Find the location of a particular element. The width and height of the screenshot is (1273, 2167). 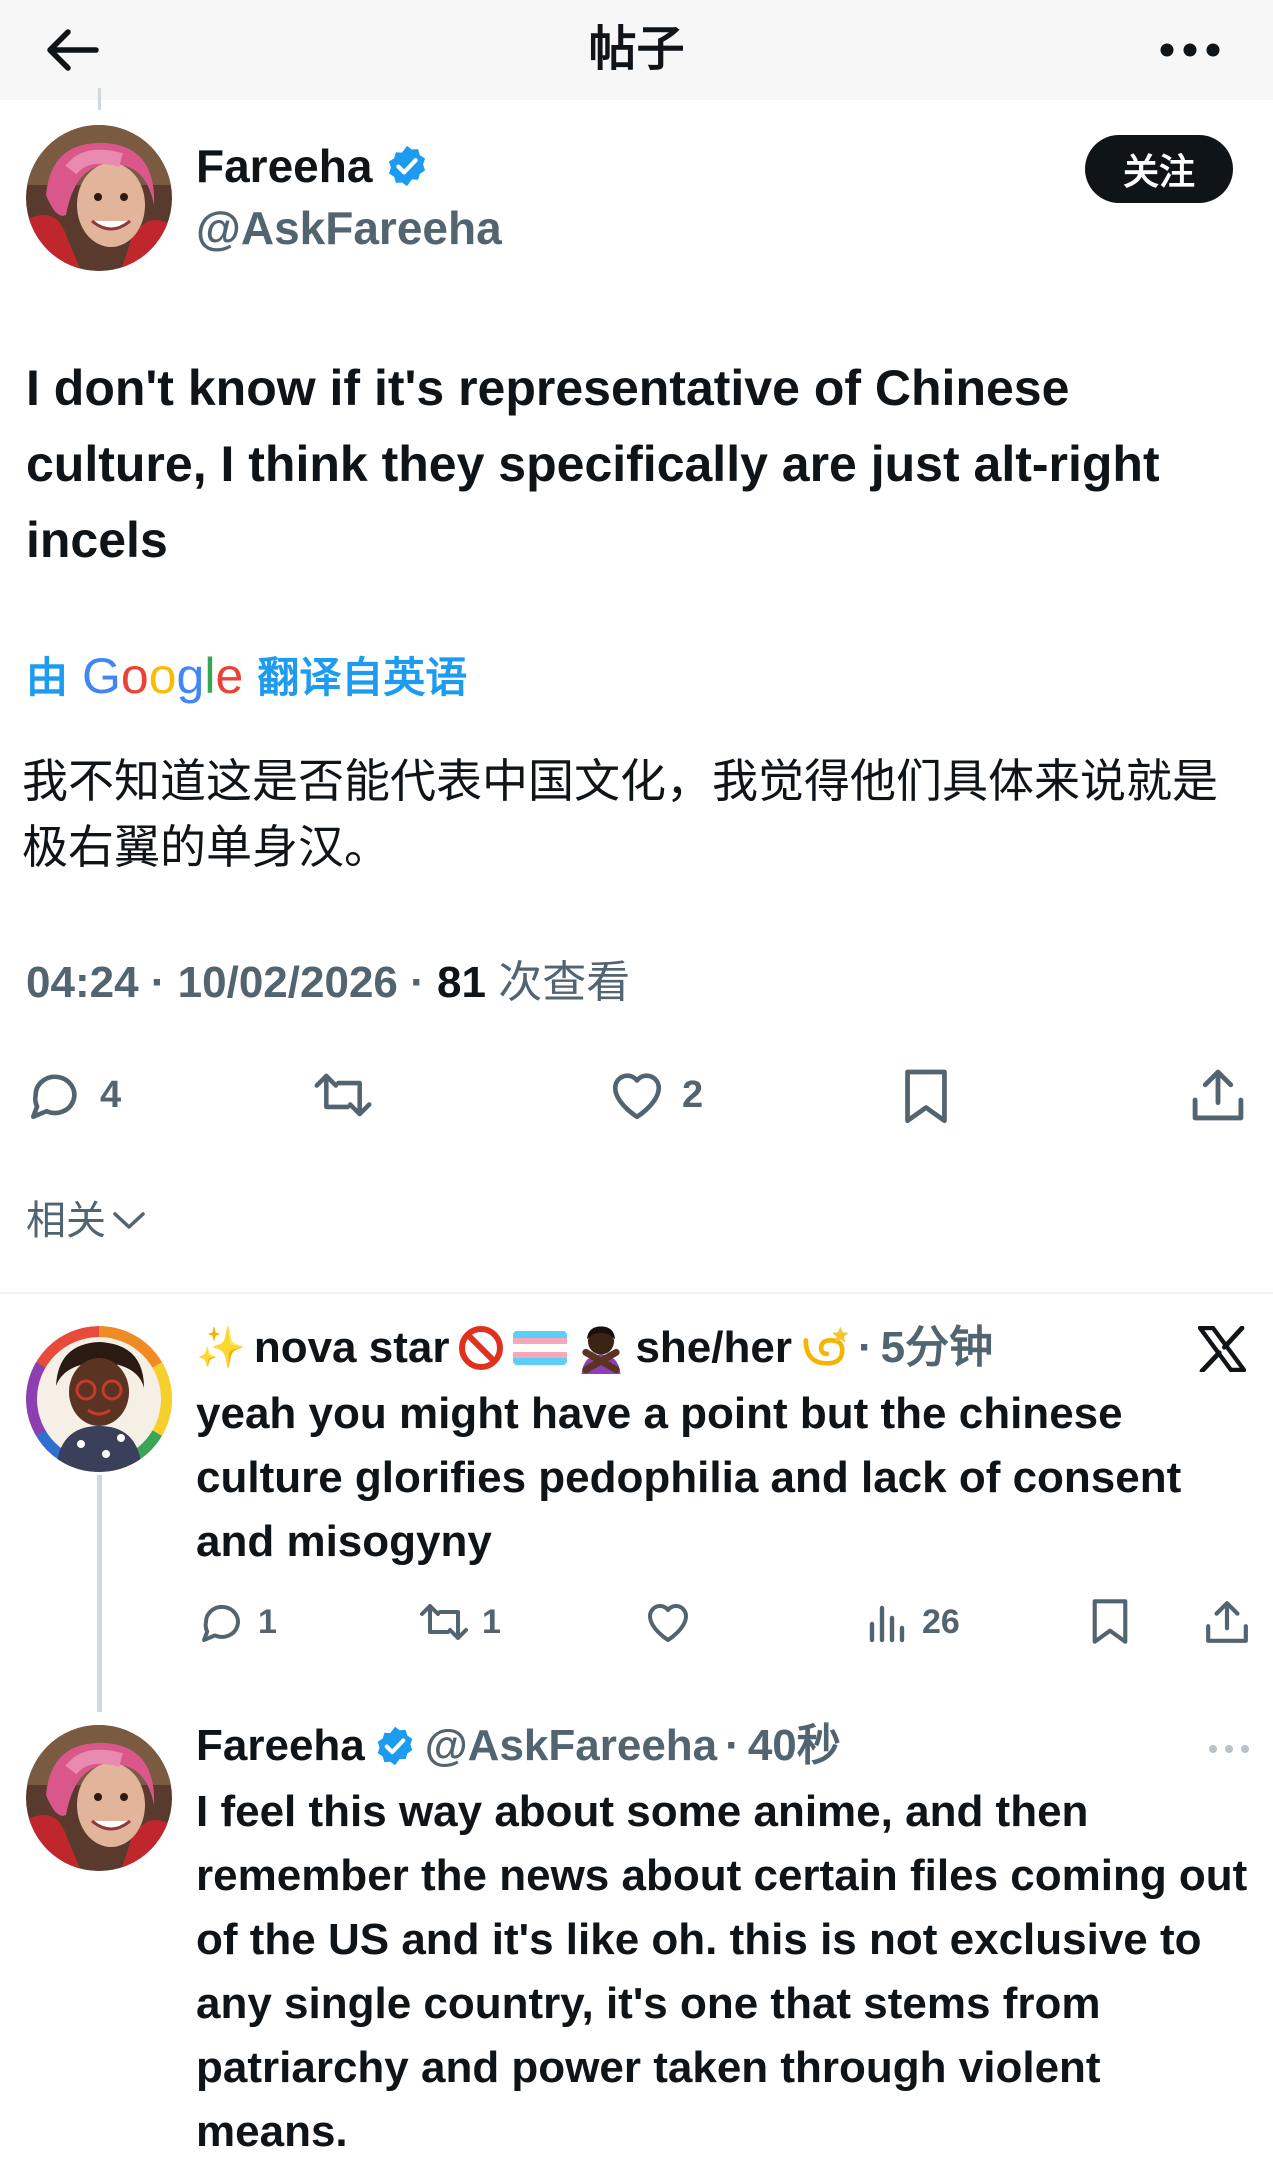

translate-attribution: 由 Google 翻译自英语 is located at coordinates (246, 677).